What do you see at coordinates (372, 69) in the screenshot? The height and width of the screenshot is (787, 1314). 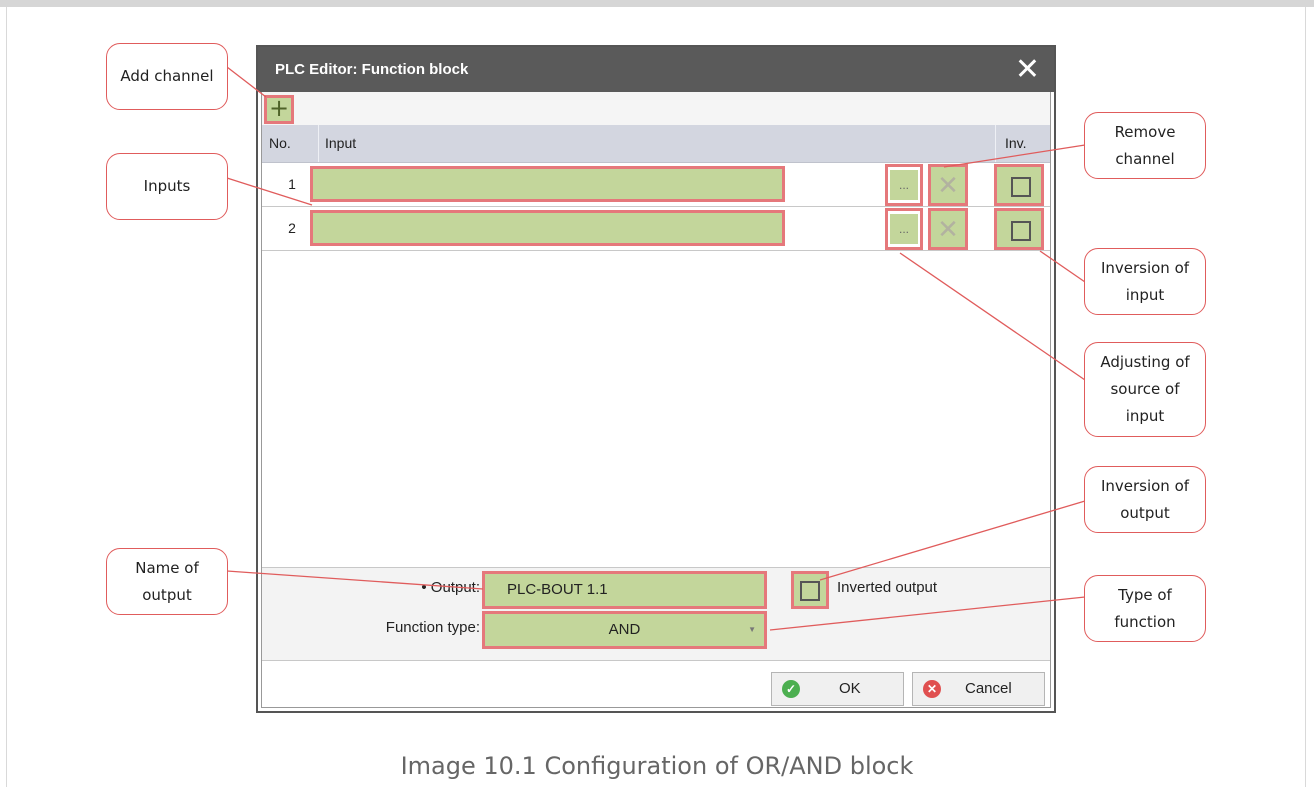 I see `dialog-title: PLC Editor: Function block` at bounding box center [372, 69].